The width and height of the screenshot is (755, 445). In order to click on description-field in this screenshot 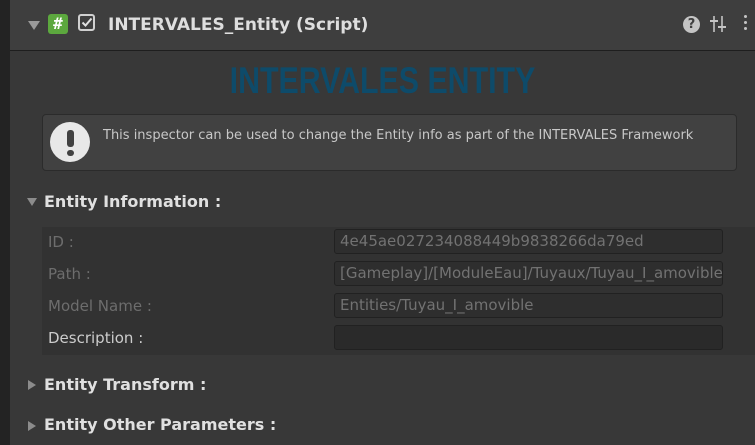, I will do `click(528, 337)`.